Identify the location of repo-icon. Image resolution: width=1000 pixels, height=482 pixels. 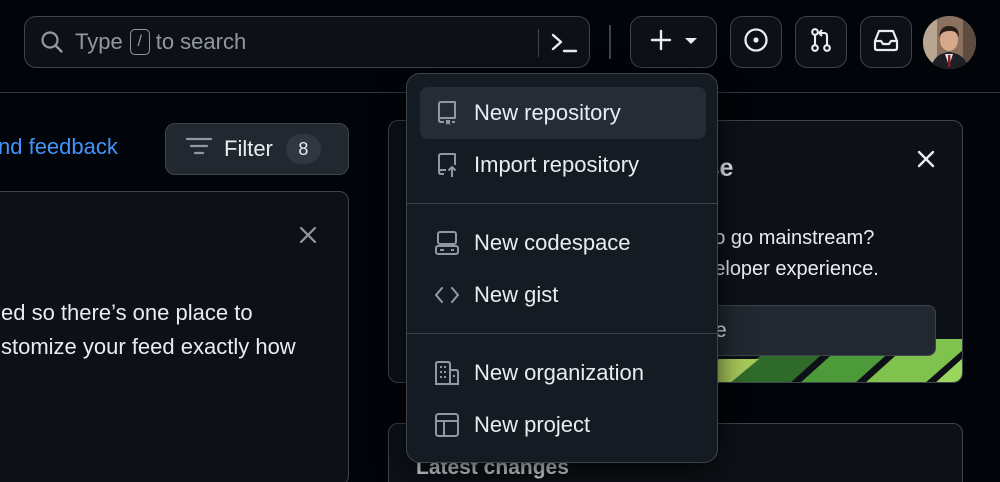
(447, 113).